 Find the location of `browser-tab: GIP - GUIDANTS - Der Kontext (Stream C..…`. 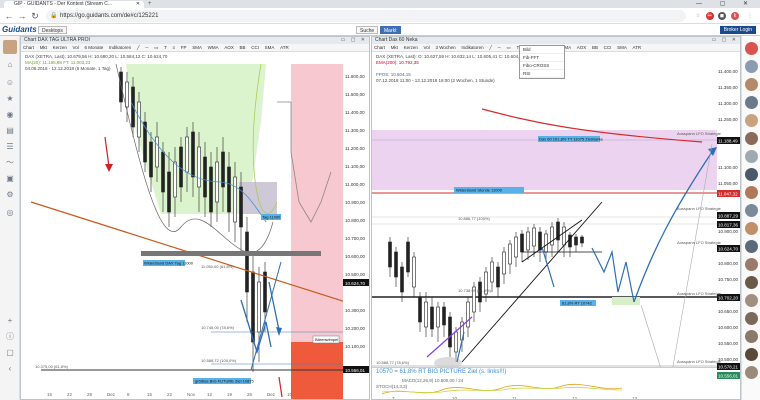

browser-tab: GIP - GUIDANTS - Der Kontext (Stream C..… is located at coordinates (74, 4).